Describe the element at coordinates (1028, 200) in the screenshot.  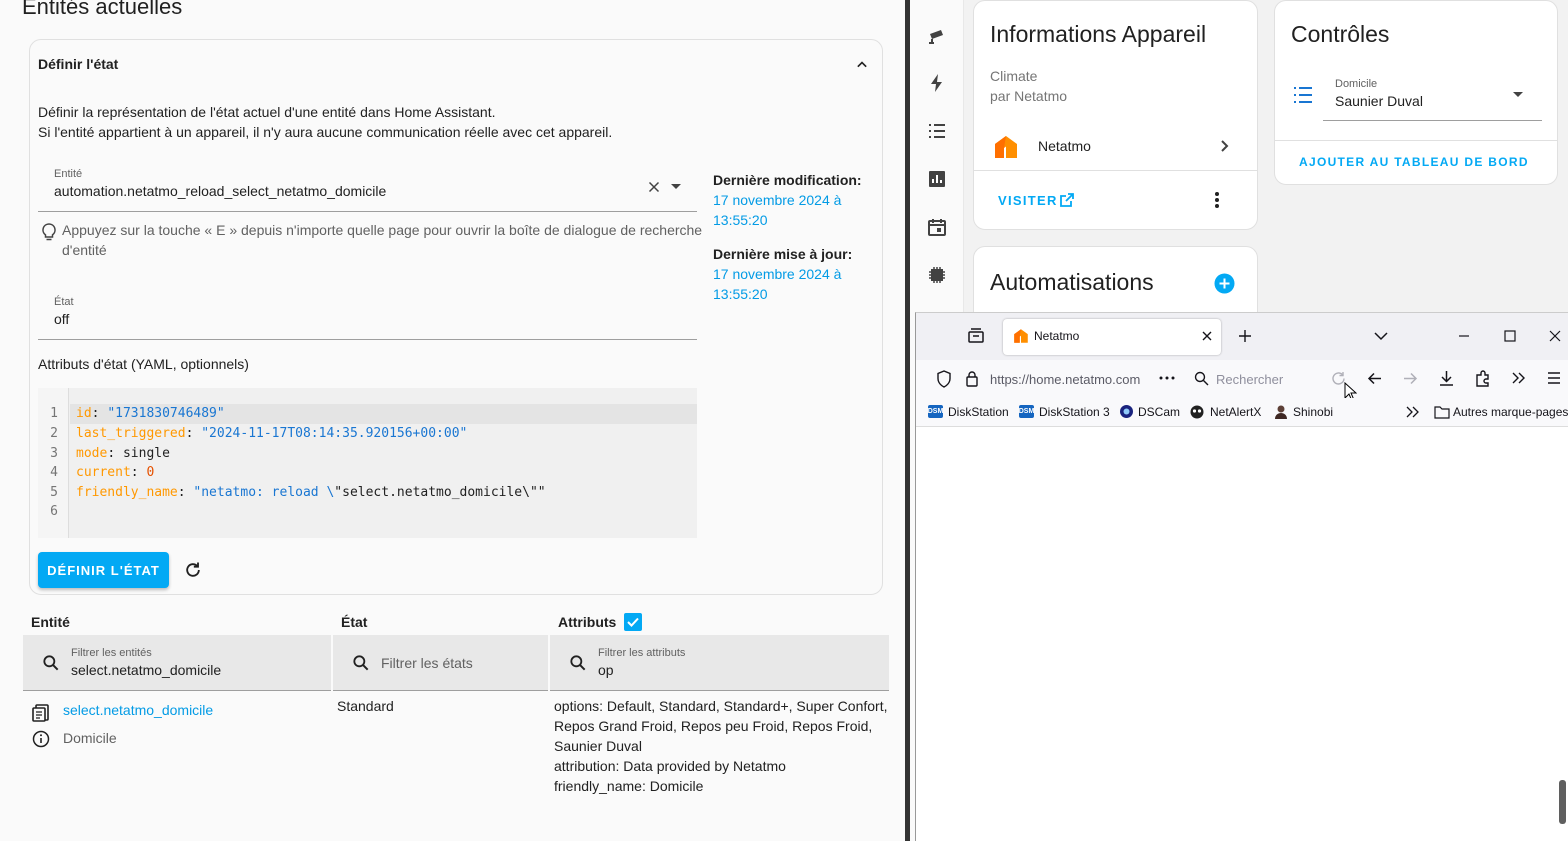
I see `visit-button: VISITER` at that location.